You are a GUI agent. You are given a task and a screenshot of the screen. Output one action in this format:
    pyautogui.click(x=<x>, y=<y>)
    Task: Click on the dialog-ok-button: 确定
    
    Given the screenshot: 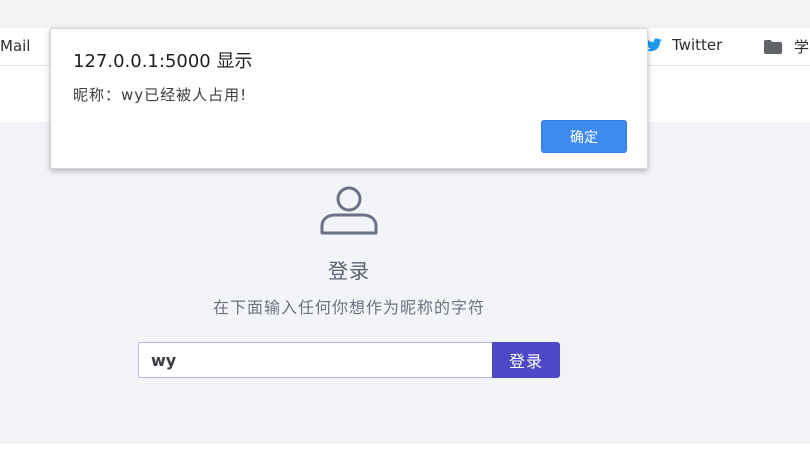 What is the action you would take?
    pyautogui.click(x=584, y=136)
    